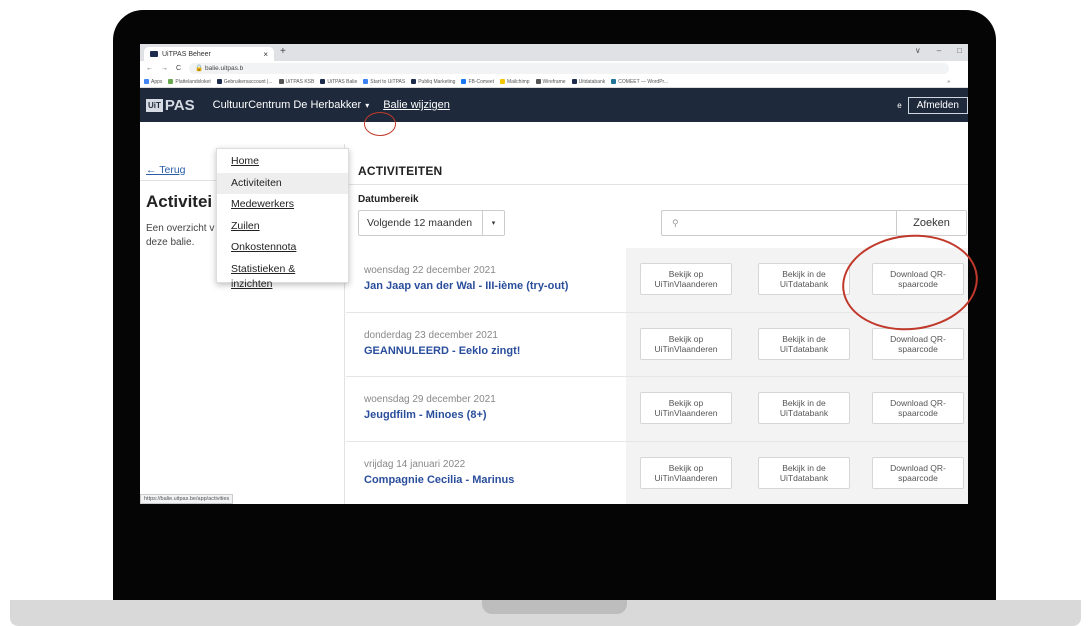 The height and width of the screenshot is (626, 1091). Describe the element at coordinates (282, 205) in the screenshot. I see `menu-item-medewerkers: Medewerkers` at that location.